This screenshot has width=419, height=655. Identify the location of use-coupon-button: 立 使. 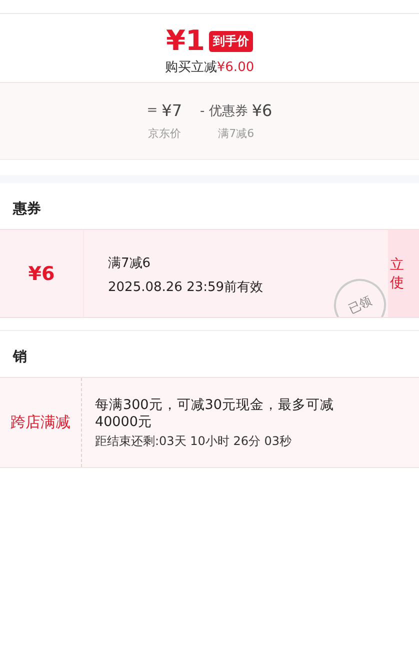
(403, 273).